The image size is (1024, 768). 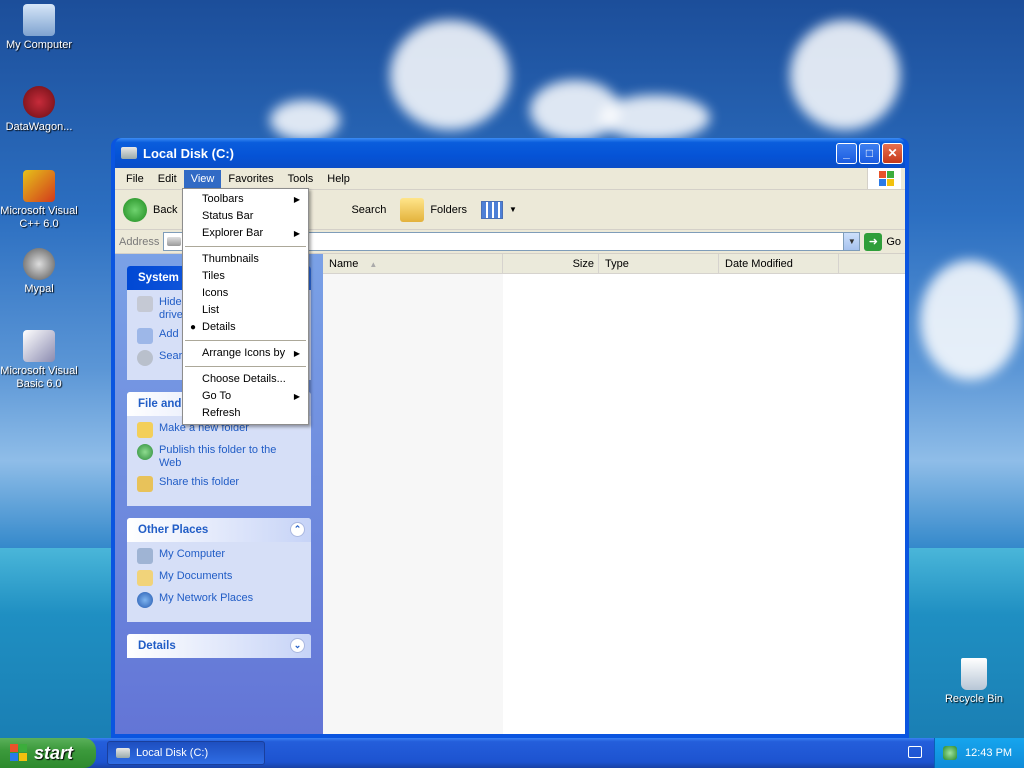 I want to click on folder-icon, so click(x=412, y=209).